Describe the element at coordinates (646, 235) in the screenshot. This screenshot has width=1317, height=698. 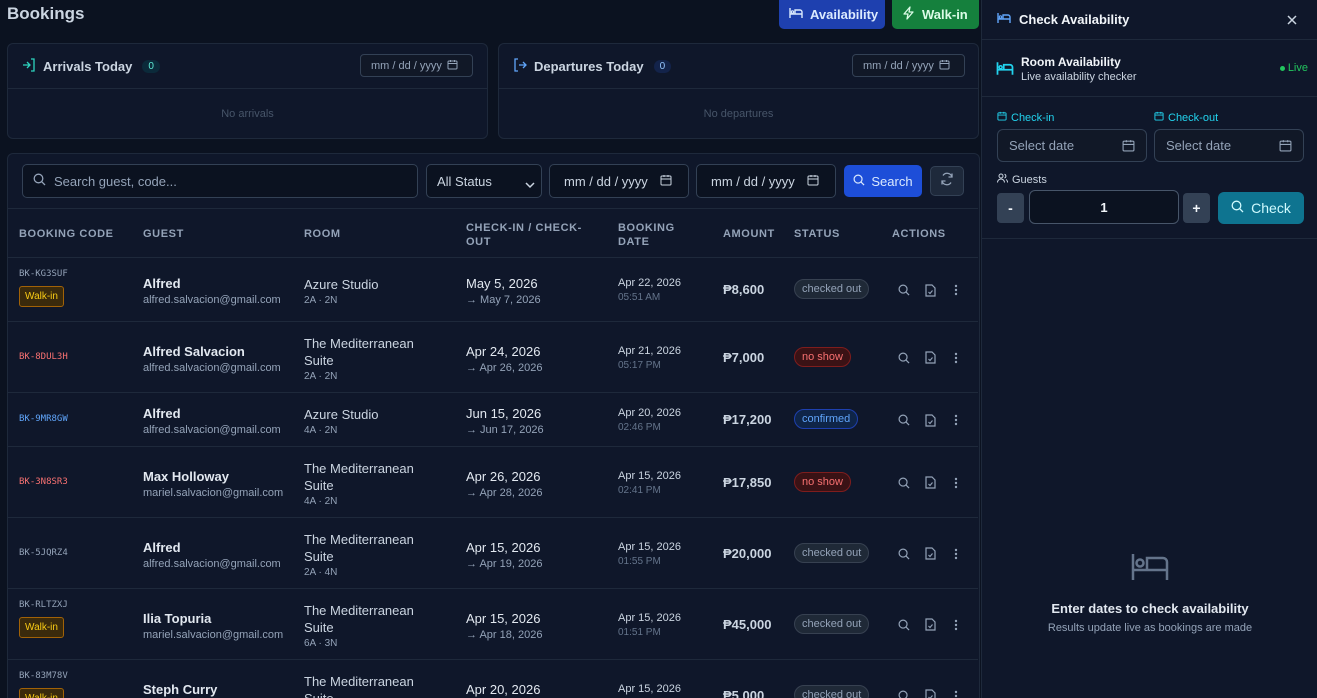
I see `column-header-booking-date: BOOKING DATE` at that location.